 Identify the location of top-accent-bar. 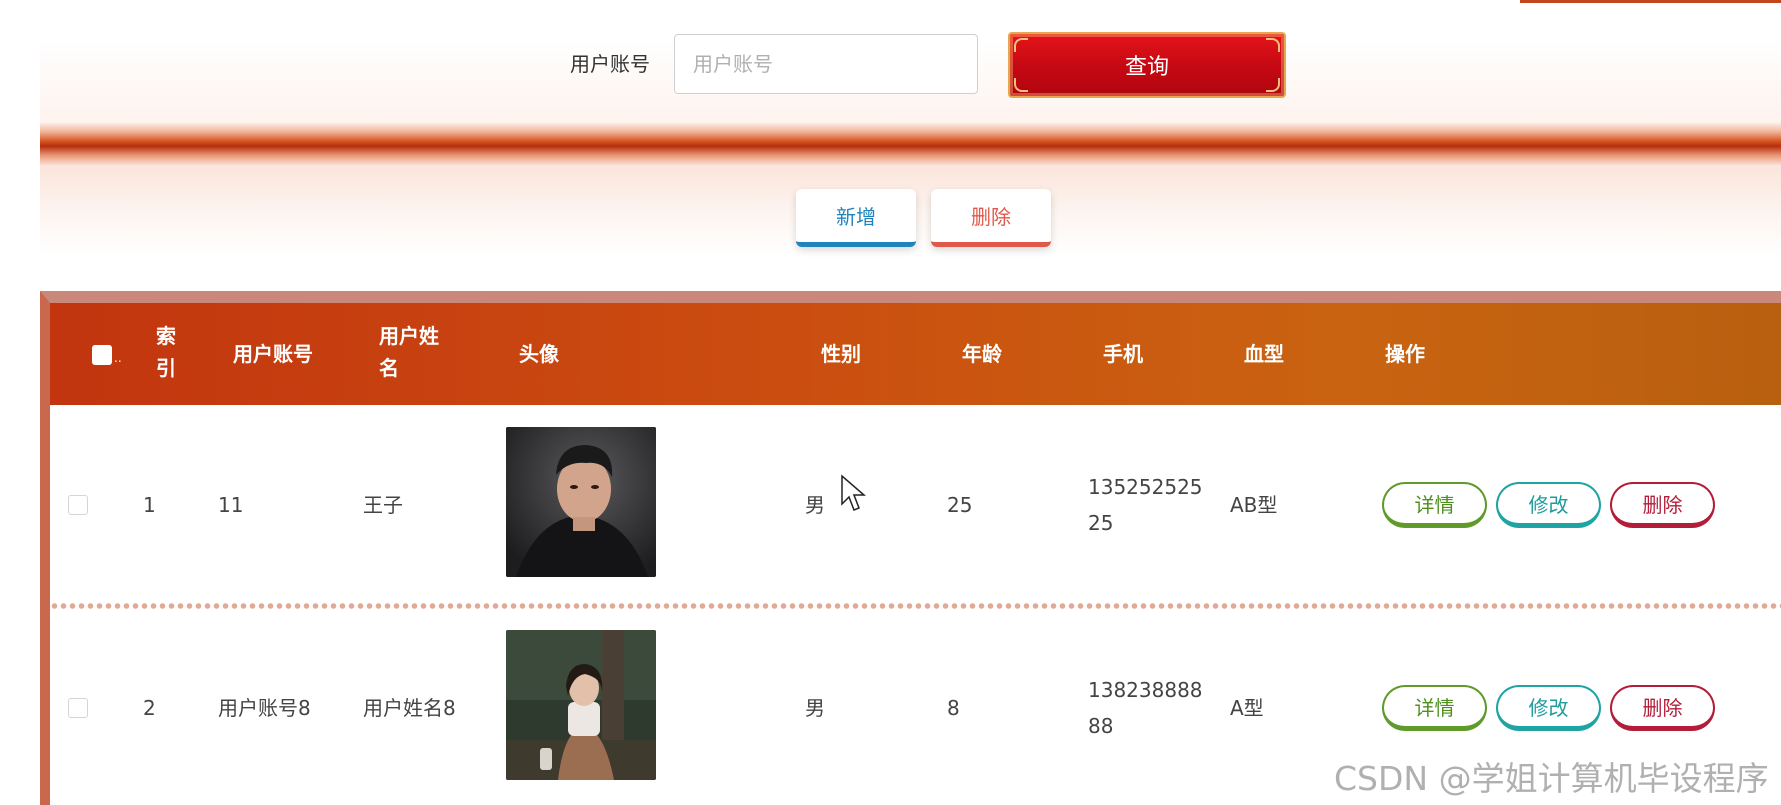
(1650, 1).